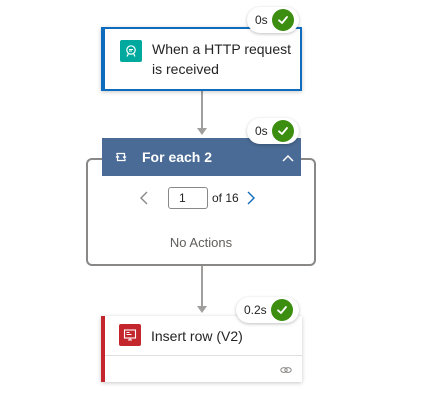  I want to click on chevron-right-icon, so click(251, 198).